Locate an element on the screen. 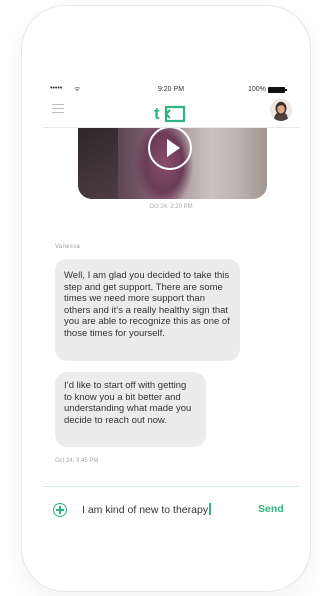  message-composer: I am kind of new to therapy Send is located at coordinates (171, 508).